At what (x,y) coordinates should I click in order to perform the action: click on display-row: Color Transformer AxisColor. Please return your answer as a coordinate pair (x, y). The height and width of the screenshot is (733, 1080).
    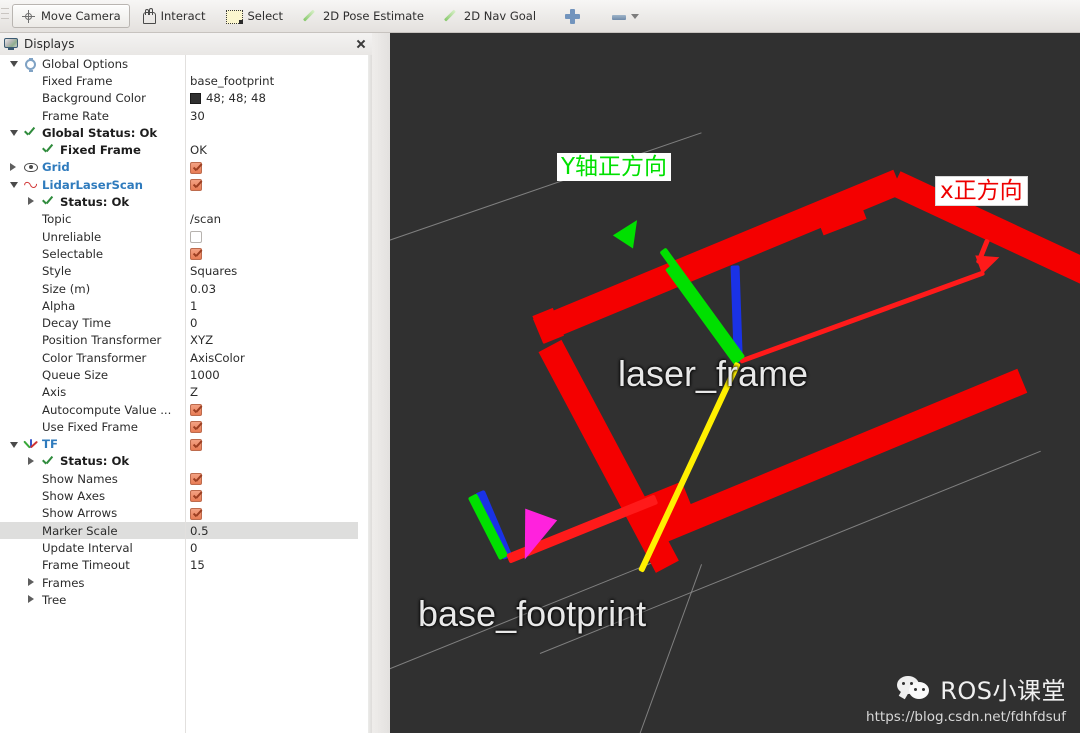
    Looking at the image, I should click on (186, 357).